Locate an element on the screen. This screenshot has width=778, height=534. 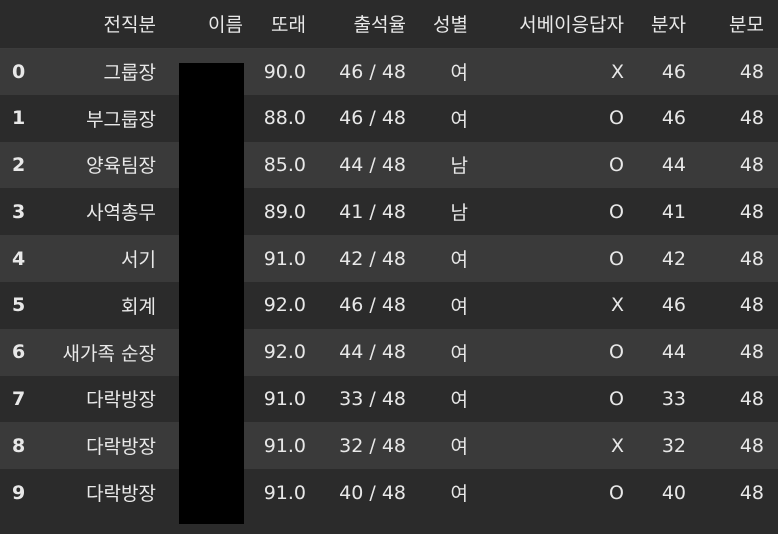
table-row: 8 다락방장 91.0 32 / 48 여 X 32 48 is located at coordinates (389, 446).